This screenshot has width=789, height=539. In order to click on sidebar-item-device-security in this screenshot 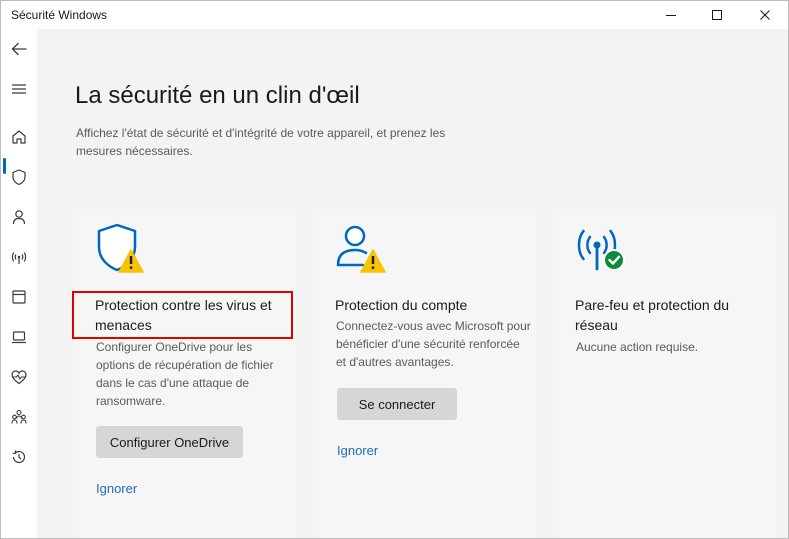, I will do `click(19, 337)`.